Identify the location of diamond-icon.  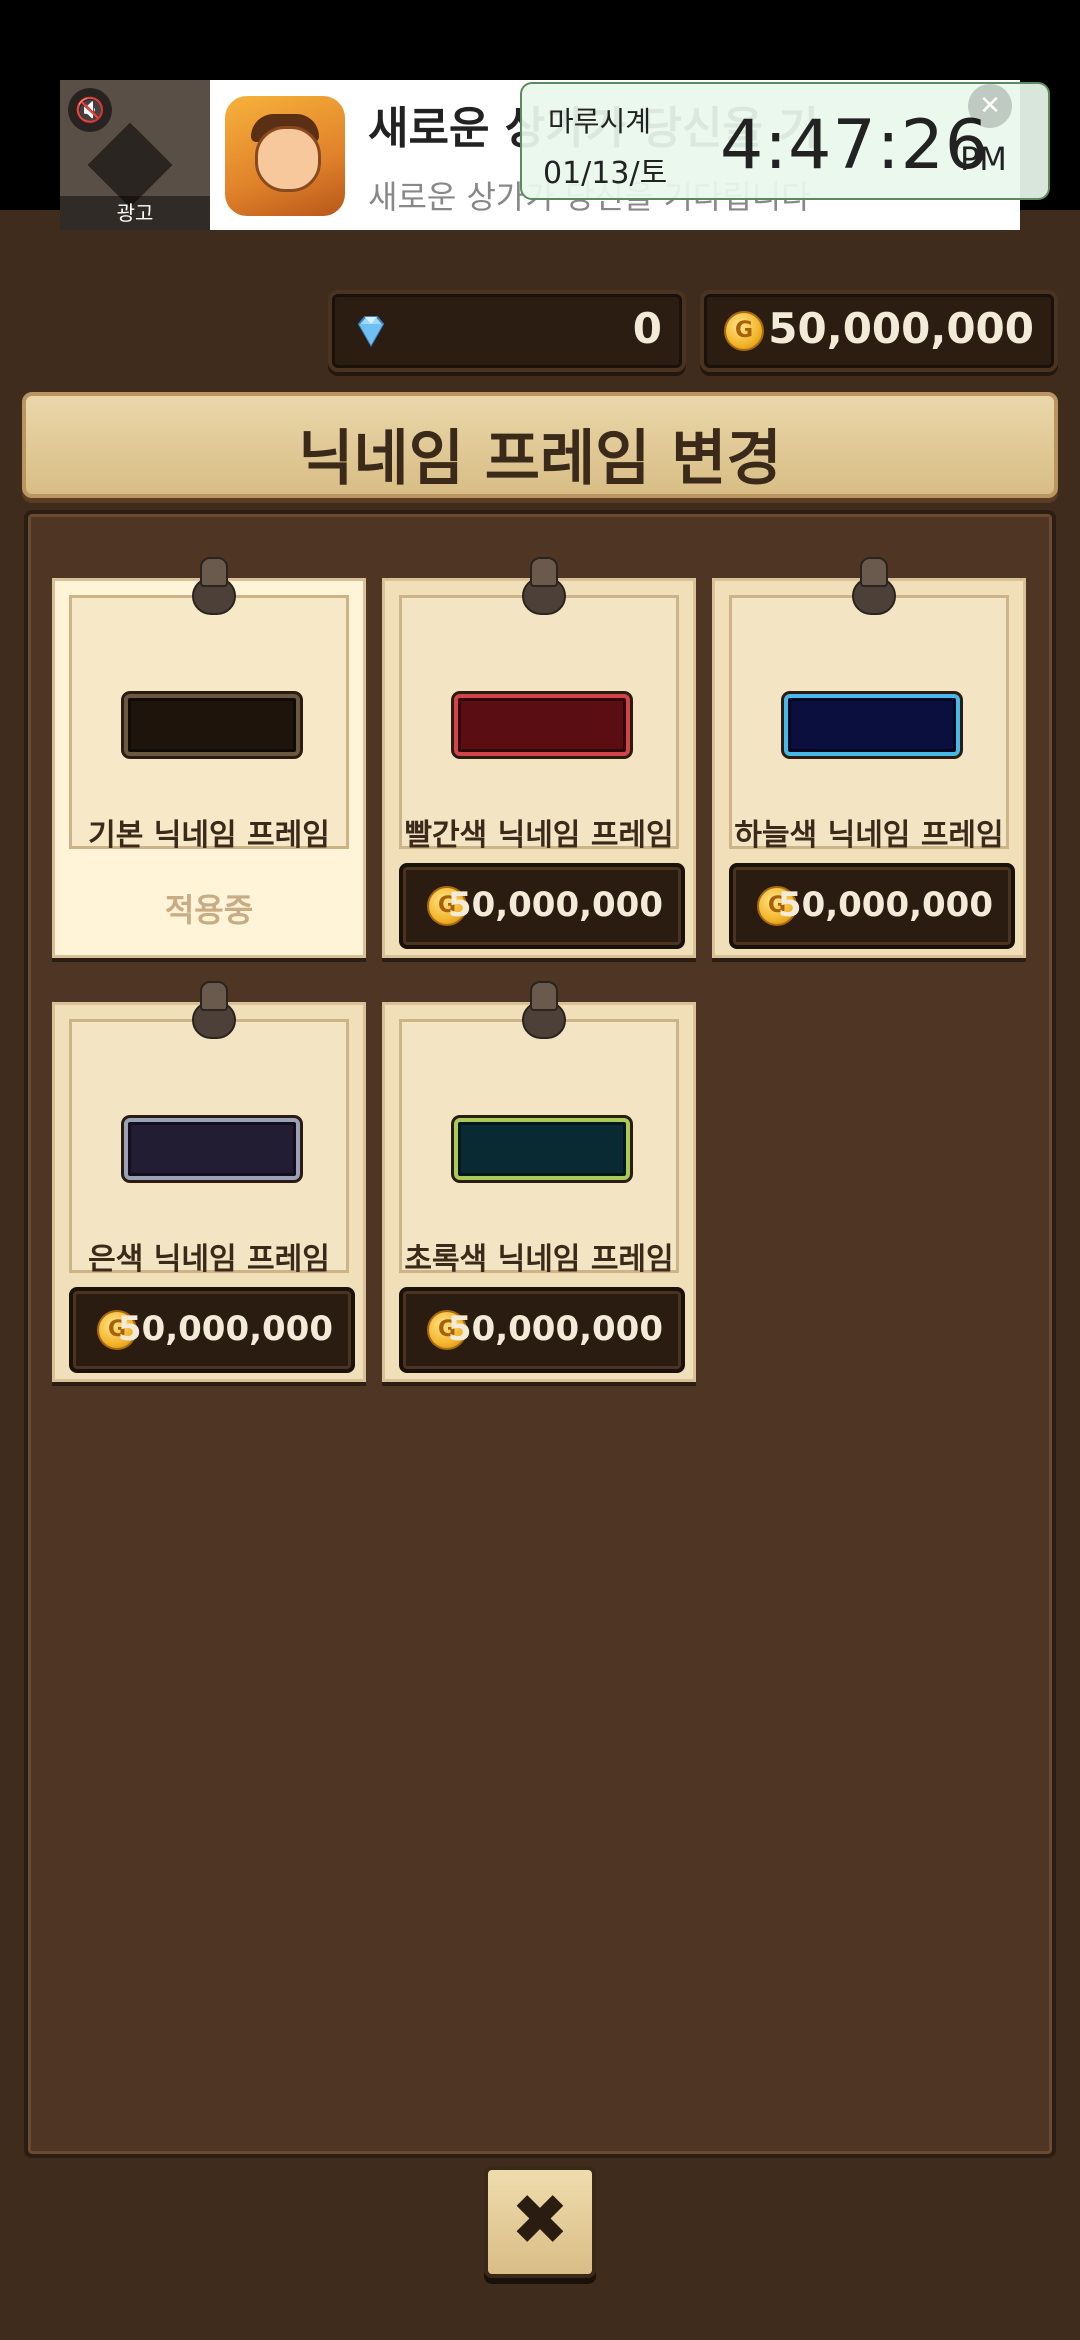
(371, 332).